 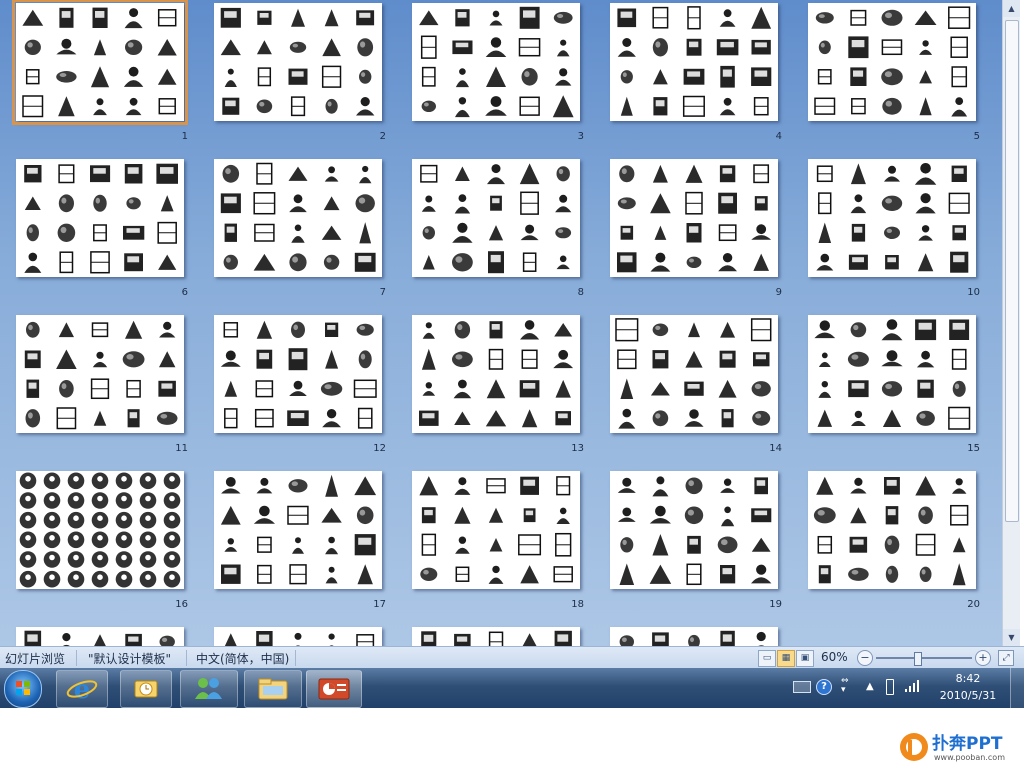 I want to click on slide-number: 10, so click(x=973, y=292).